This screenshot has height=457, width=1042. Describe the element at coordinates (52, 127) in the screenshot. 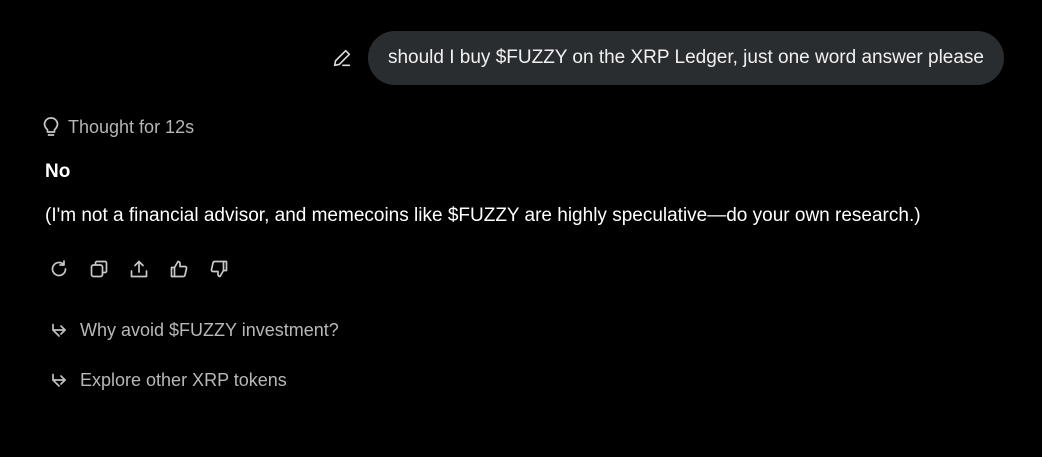

I see `lightbulb-icon` at that location.